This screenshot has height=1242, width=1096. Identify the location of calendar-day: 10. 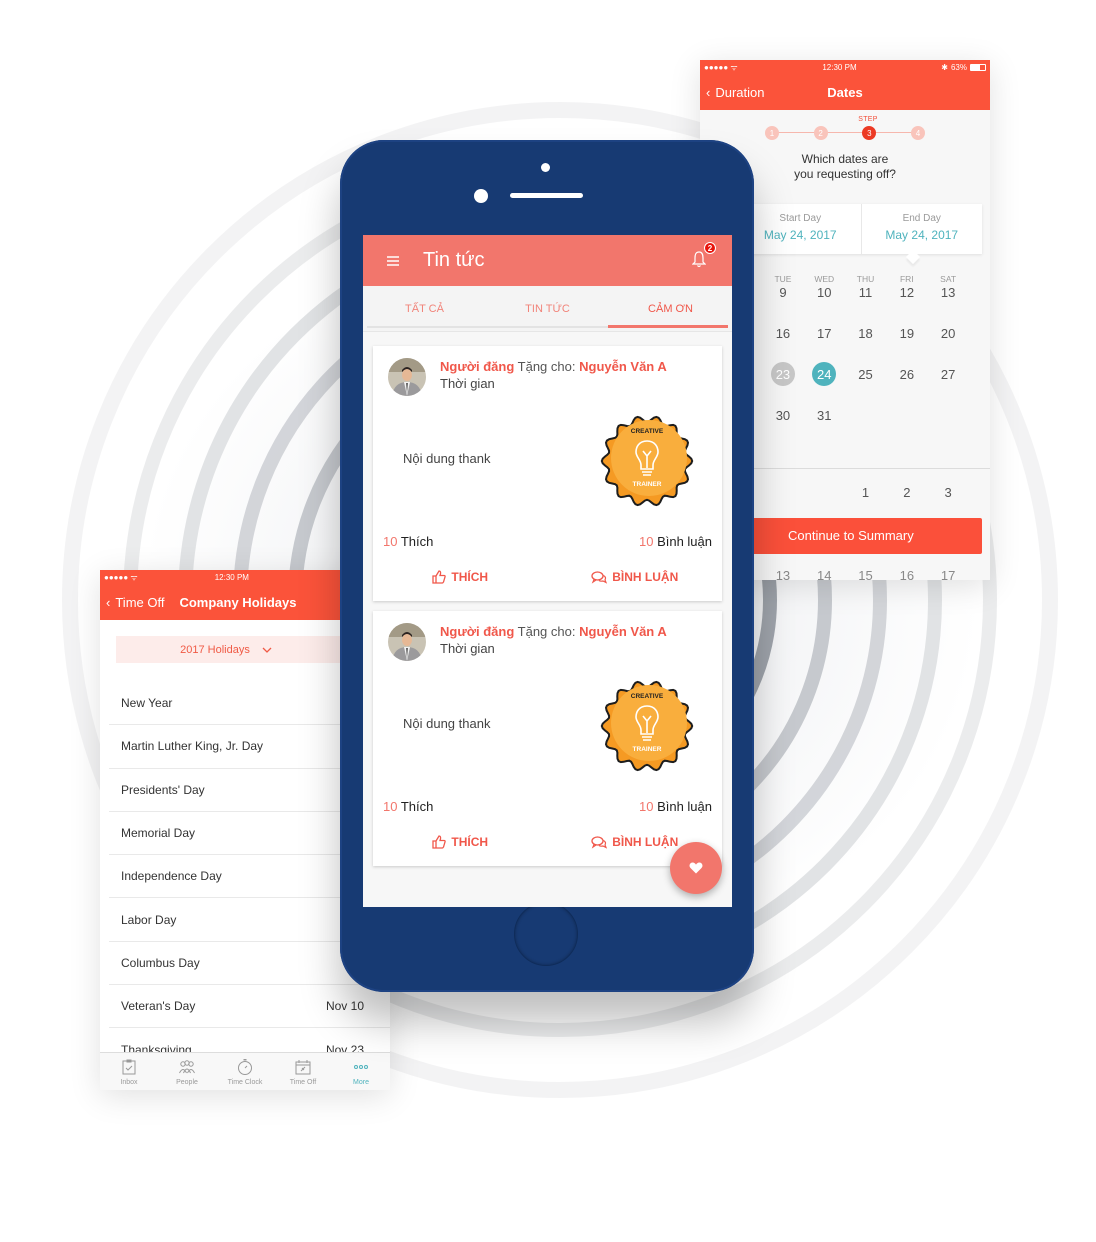
(824, 296).